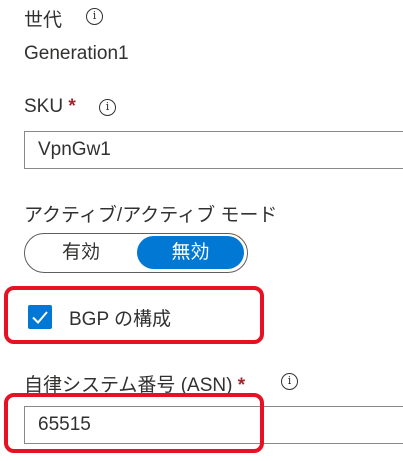 This screenshot has height=461, width=403. Describe the element at coordinates (120, 319) in the screenshot. I see `bgp-label: BGP の構成` at that location.